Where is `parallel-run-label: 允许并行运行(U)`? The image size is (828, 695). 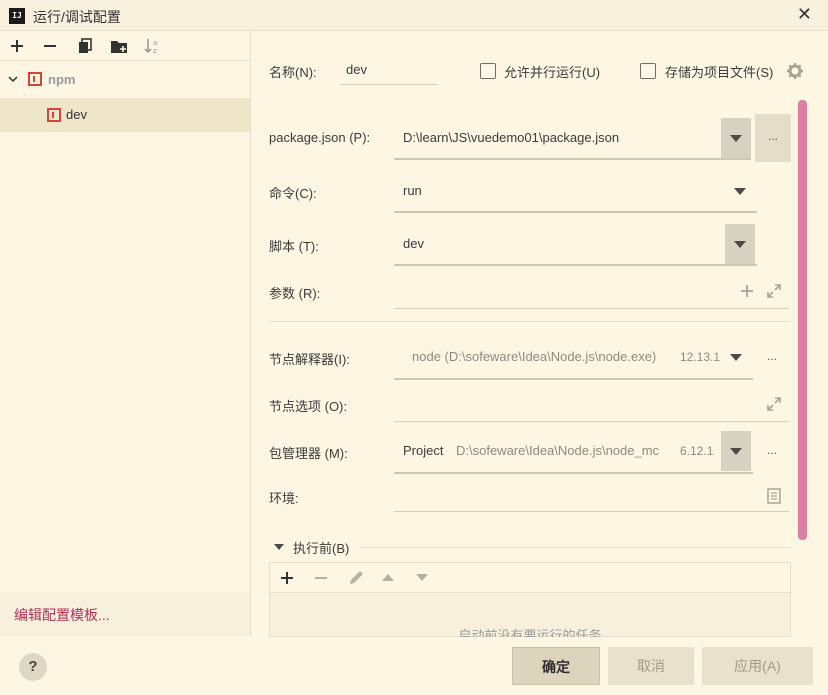
parallel-run-label: 允许并行运行(U) is located at coordinates (552, 72).